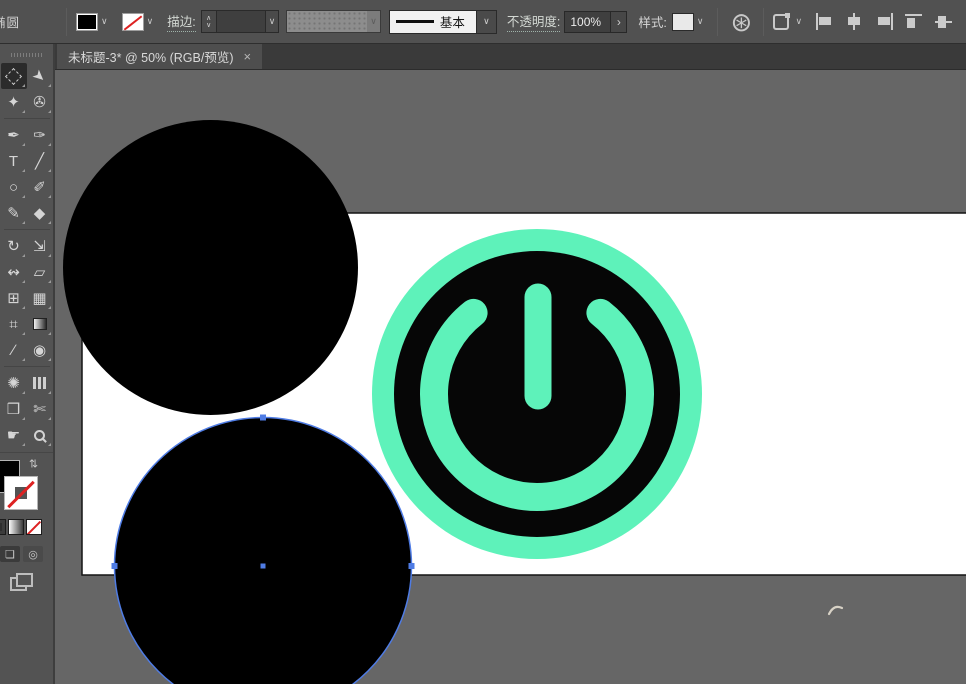  I want to click on stepper-down-icon: ∨, so click(208, 25).